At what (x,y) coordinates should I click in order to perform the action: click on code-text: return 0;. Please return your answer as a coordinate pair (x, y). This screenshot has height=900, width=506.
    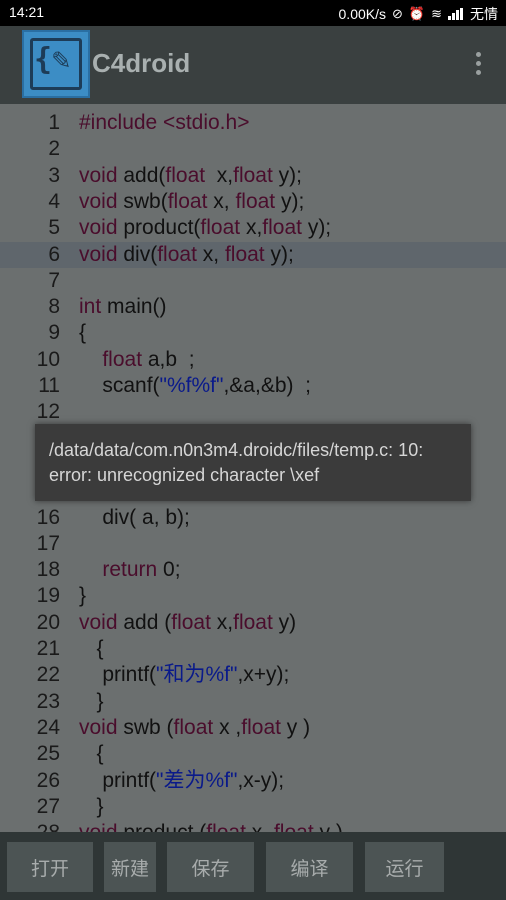
    Looking at the image, I should click on (129, 570).